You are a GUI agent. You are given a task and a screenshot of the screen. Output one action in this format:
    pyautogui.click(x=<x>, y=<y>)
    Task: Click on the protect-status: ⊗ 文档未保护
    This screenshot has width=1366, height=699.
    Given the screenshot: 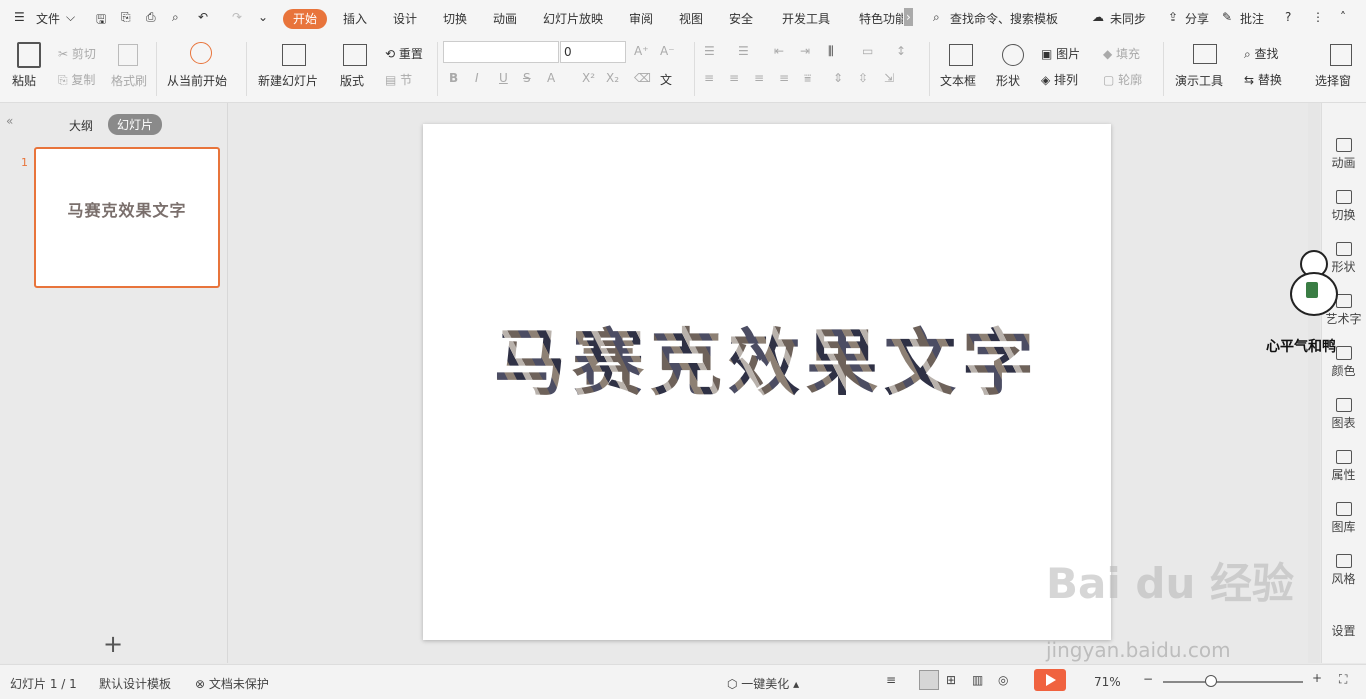 What is the action you would take?
    pyautogui.click(x=232, y=683)
    